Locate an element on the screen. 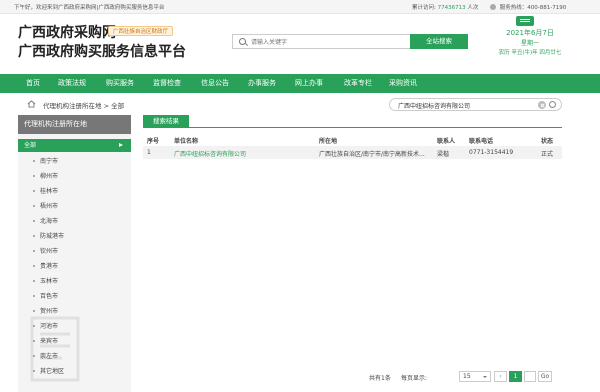 This screenshot has height=392, width=600. nav-item-news: 采购资讯 is located at coordinates (403, 83).